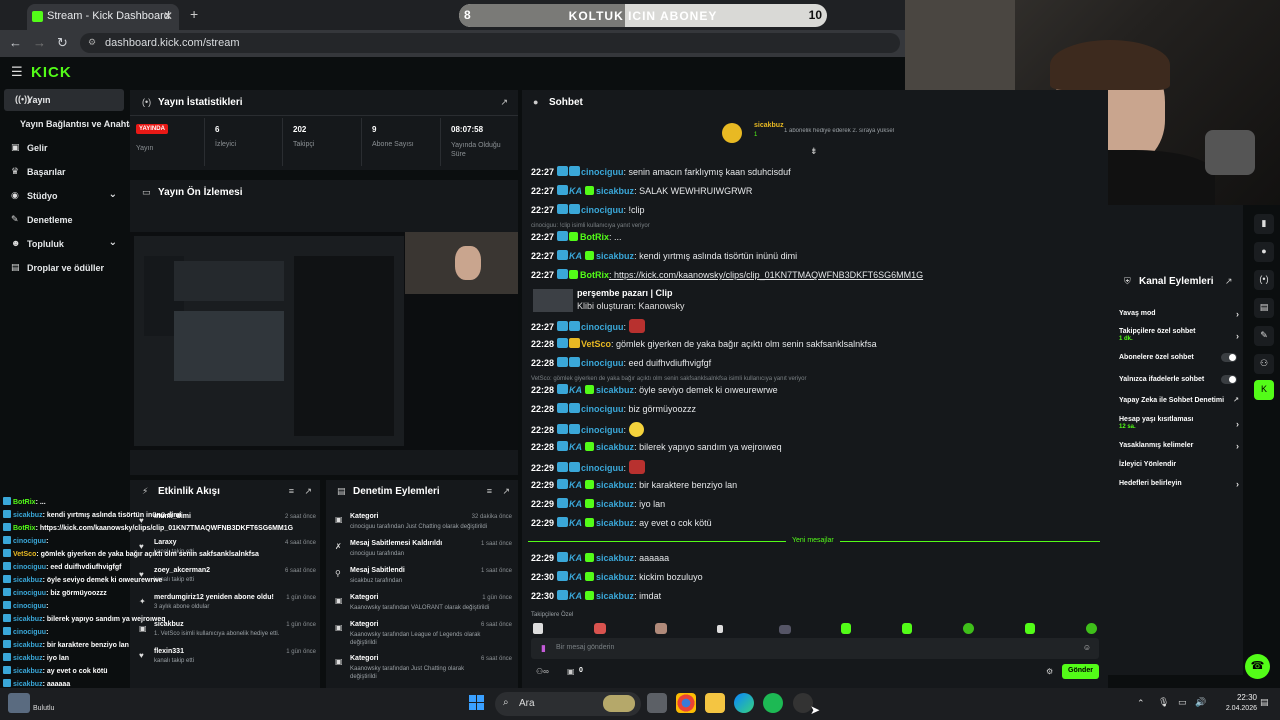  Describe the element at coordinates (339, 600) in the screenshot. I see `category-icon: ▣` at that location.